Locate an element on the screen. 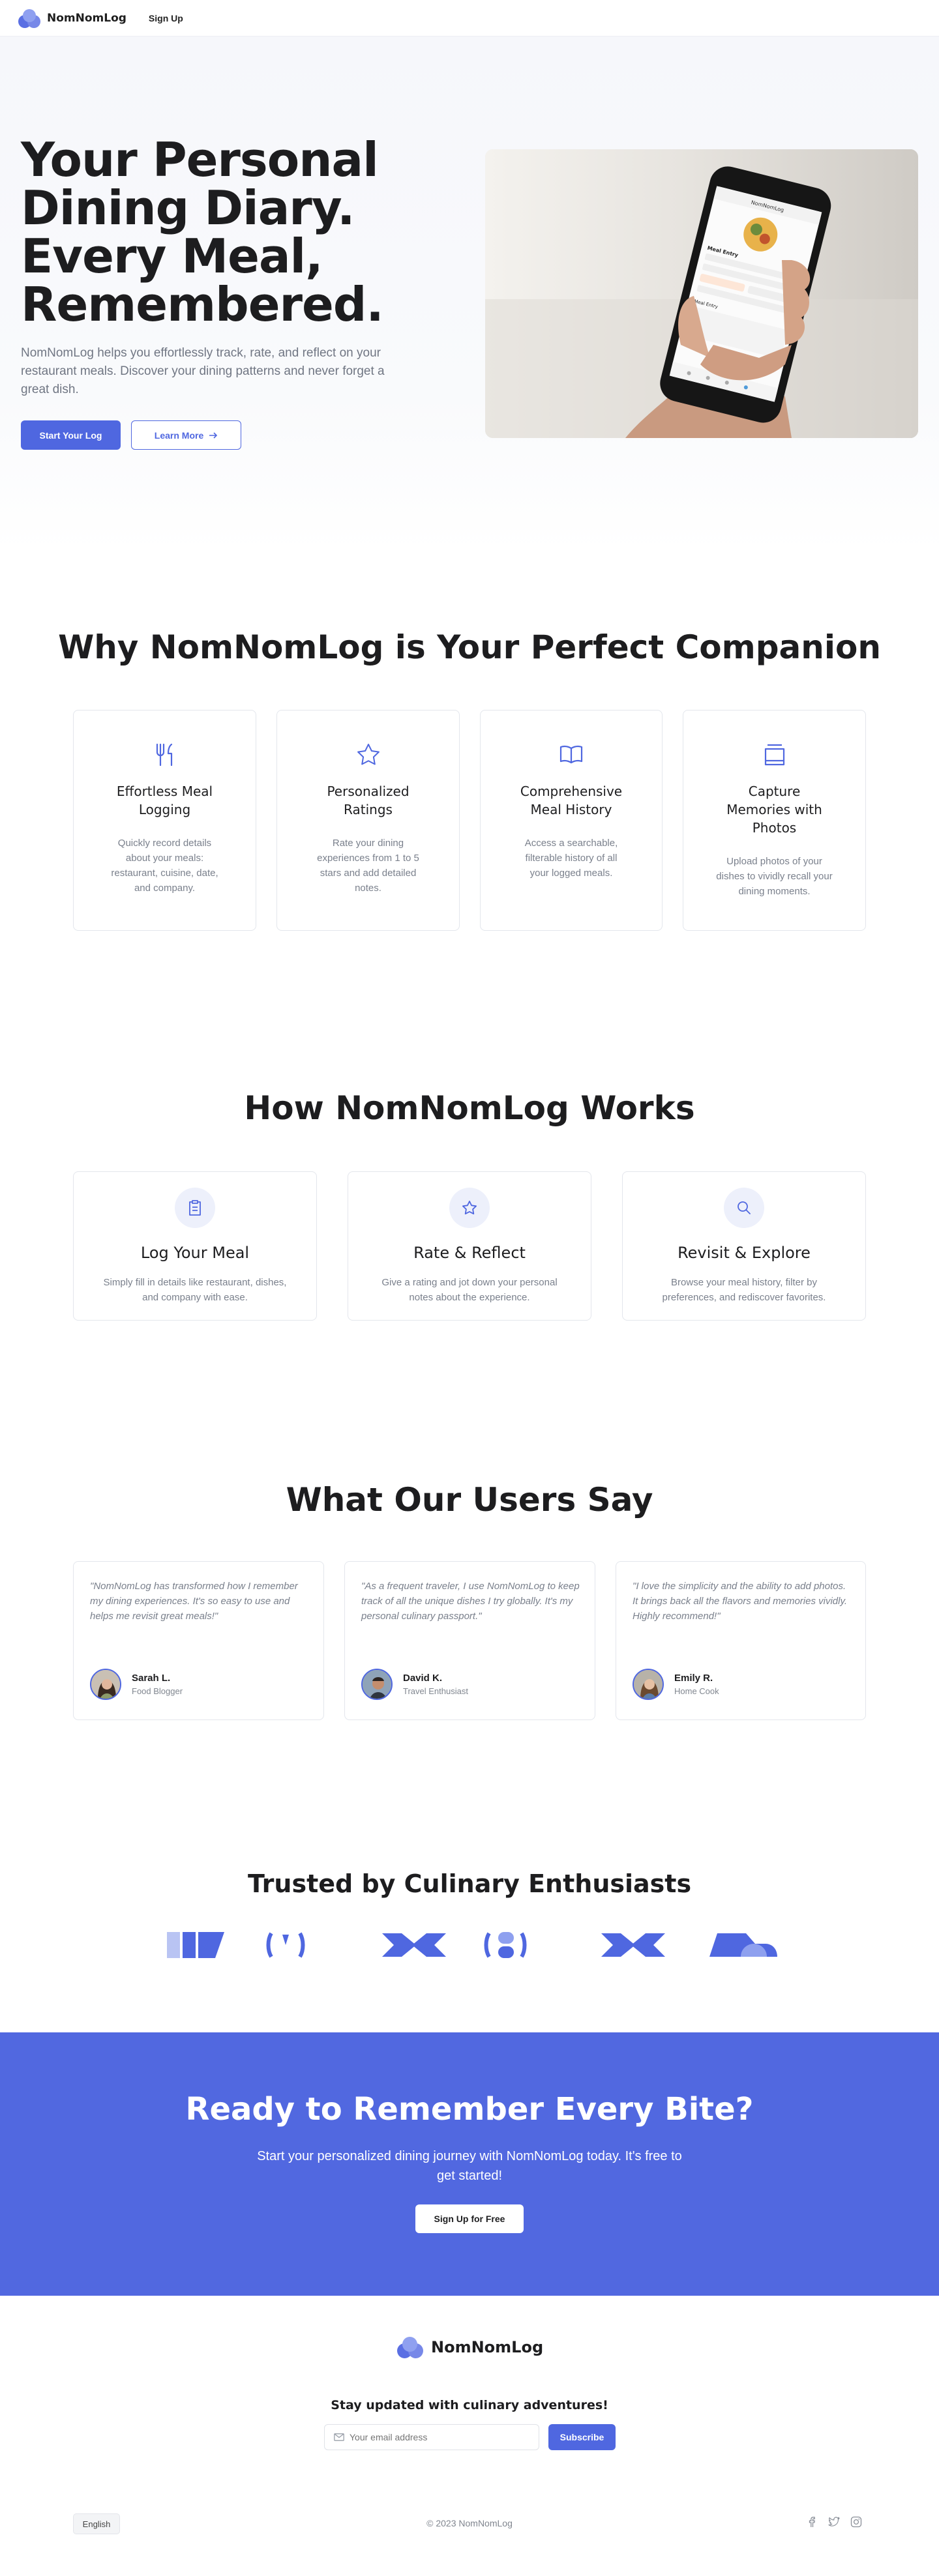 The height and width of the screenshot is (2576, 939). footer-logo: NomNomLog is located at coordinates (470, 2347).